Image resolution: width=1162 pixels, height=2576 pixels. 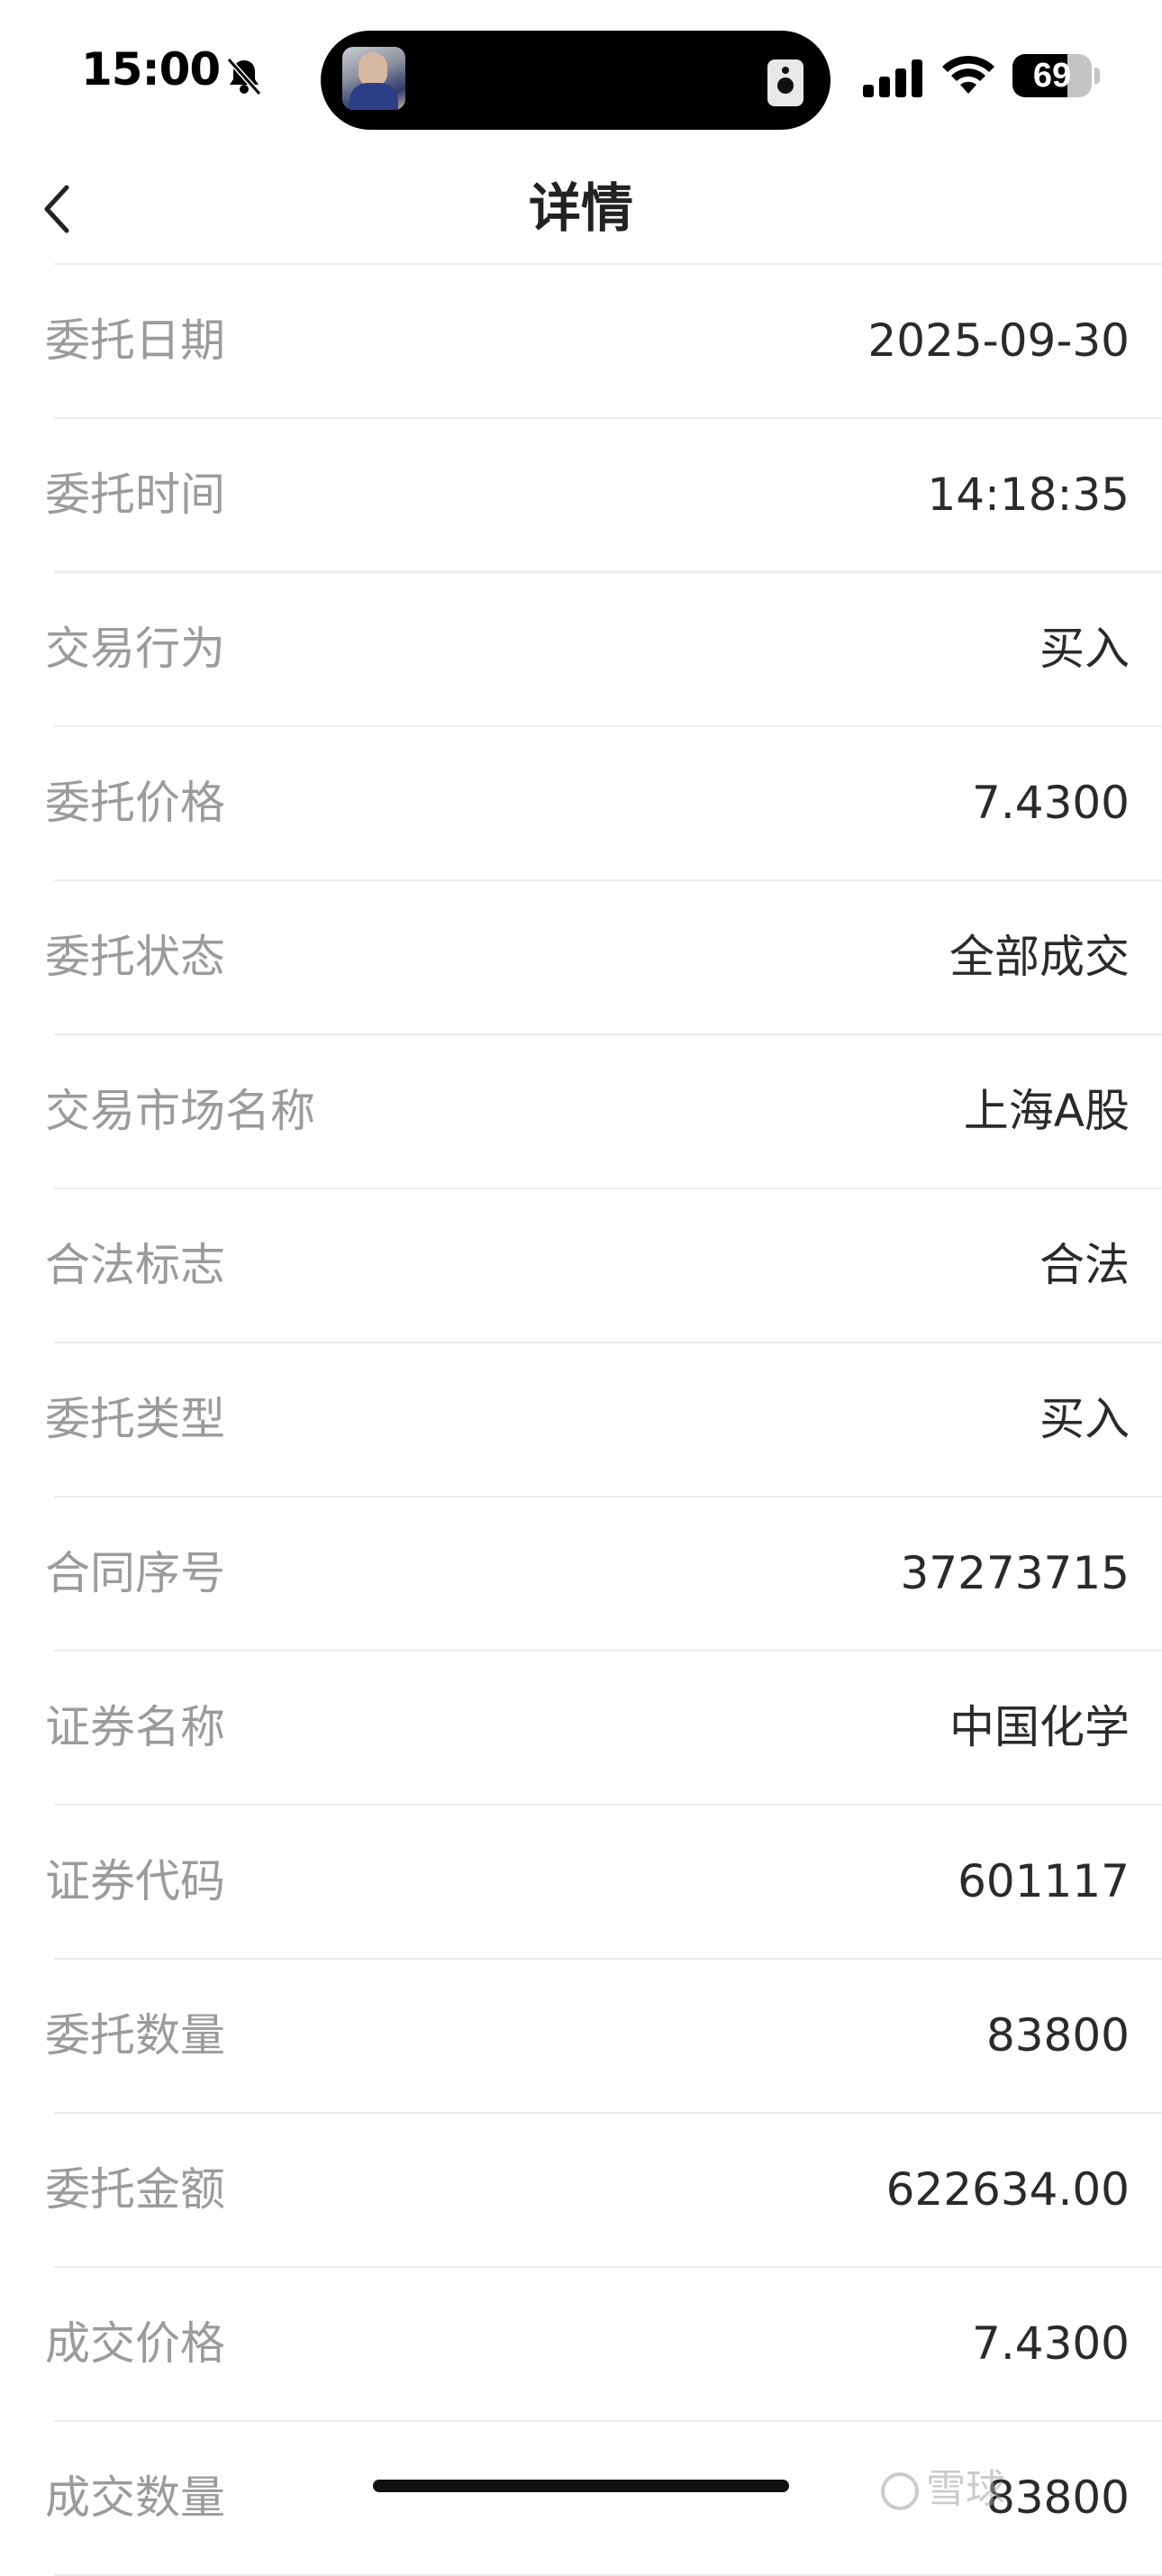 I want to click on detail-row: 证券名称 中国化学, so click(x=603, y=1729).